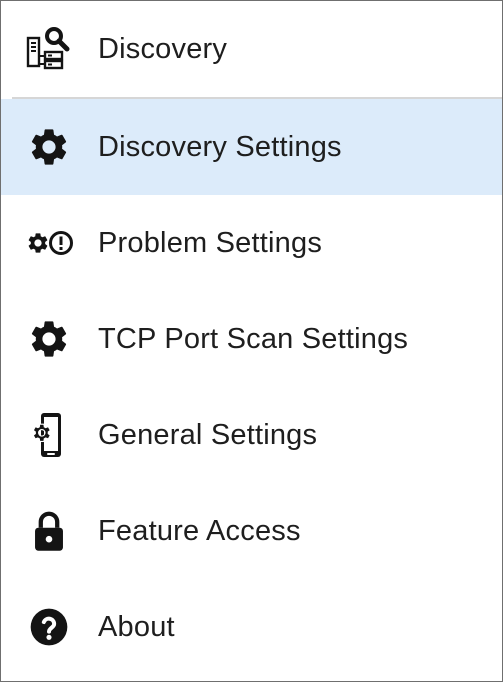 The width and height of the screenshot is (503, 682). Describe the element at coordinates (199, 530) in the screenshot. I see `menu-item-label: Feature Access` at that location.